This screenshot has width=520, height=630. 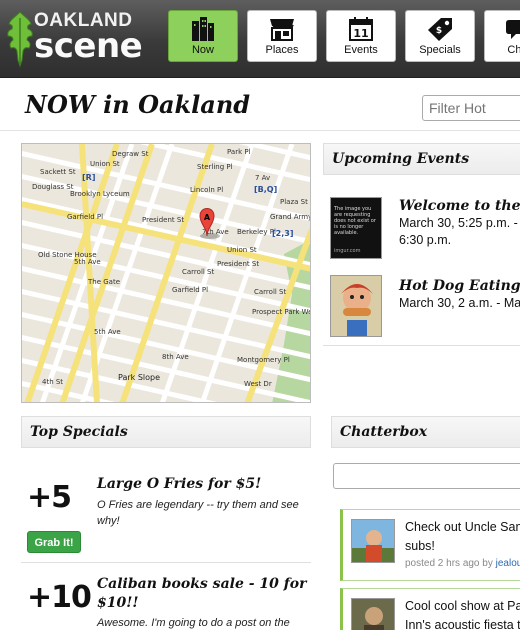 I want to click on svg-text: 7 Av, so click(x=262, y=178).